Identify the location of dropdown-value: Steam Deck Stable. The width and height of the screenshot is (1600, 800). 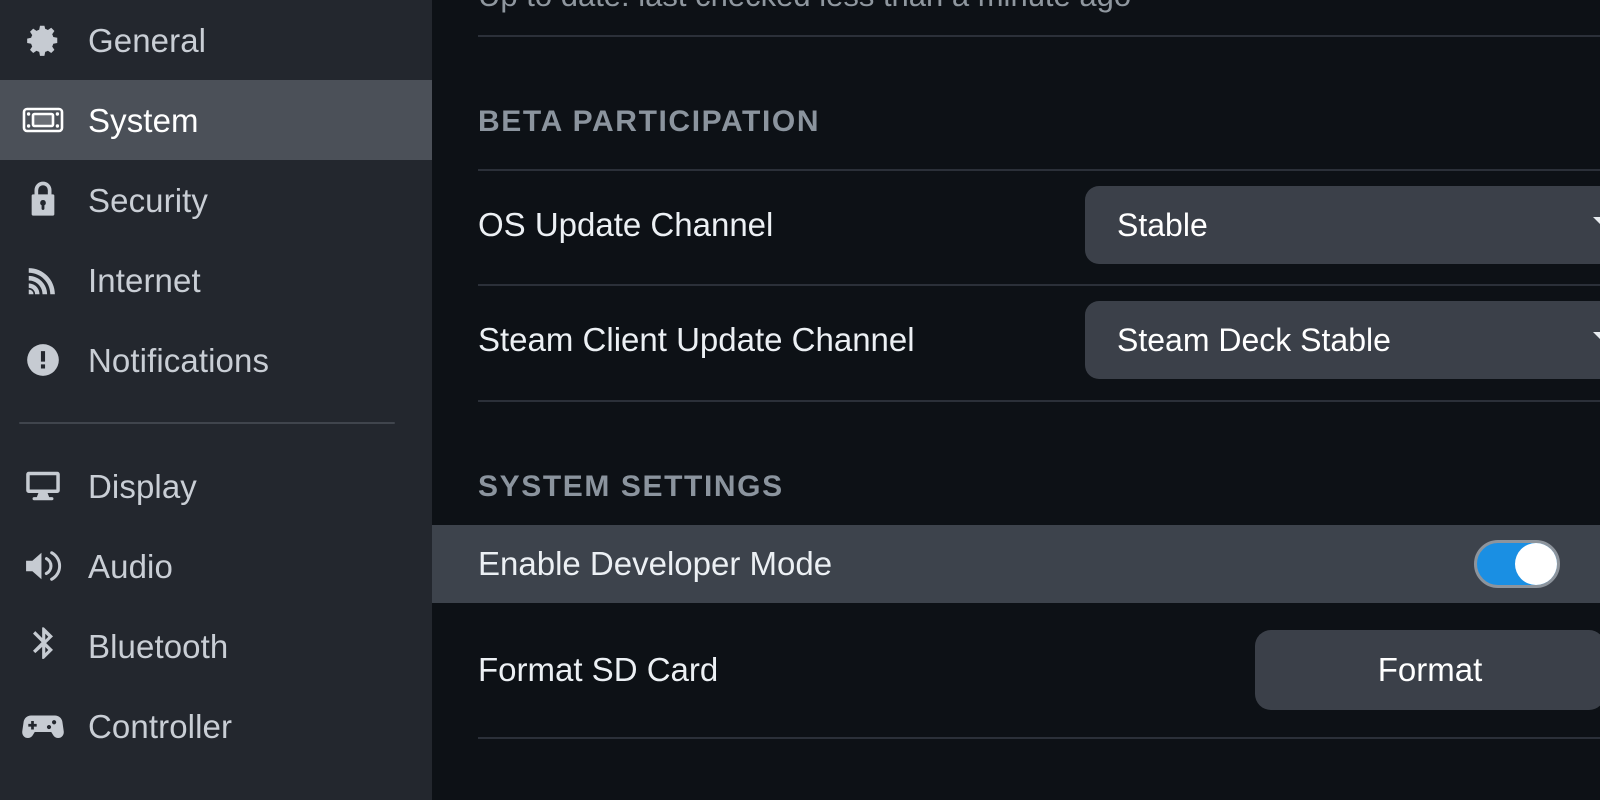
(1254, 339).